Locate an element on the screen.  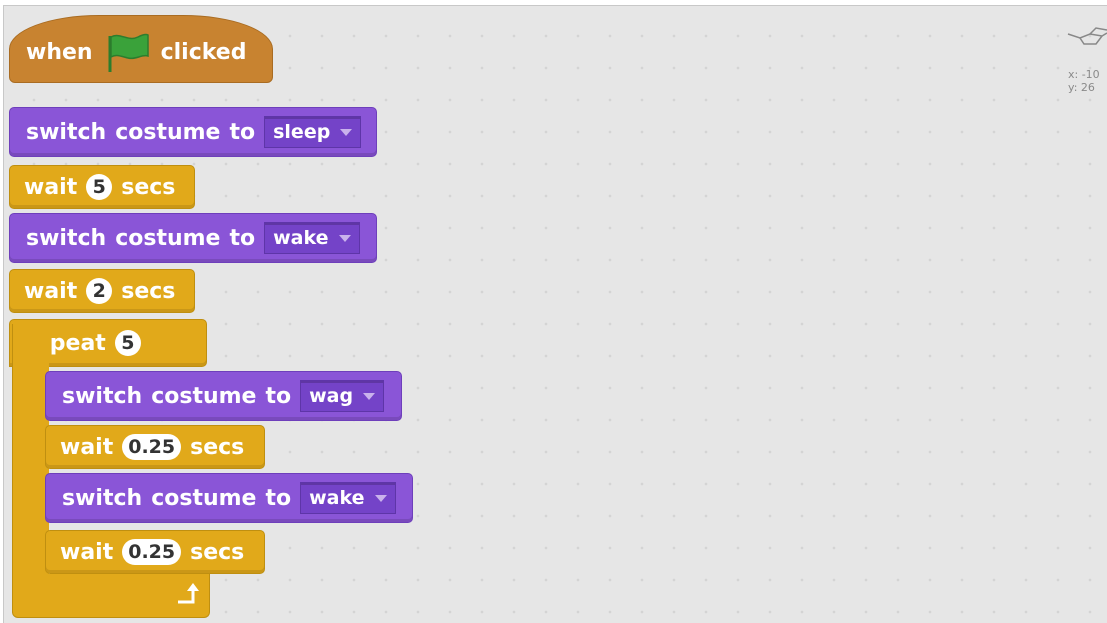
when-label: when is located at coordinates (59, 52).